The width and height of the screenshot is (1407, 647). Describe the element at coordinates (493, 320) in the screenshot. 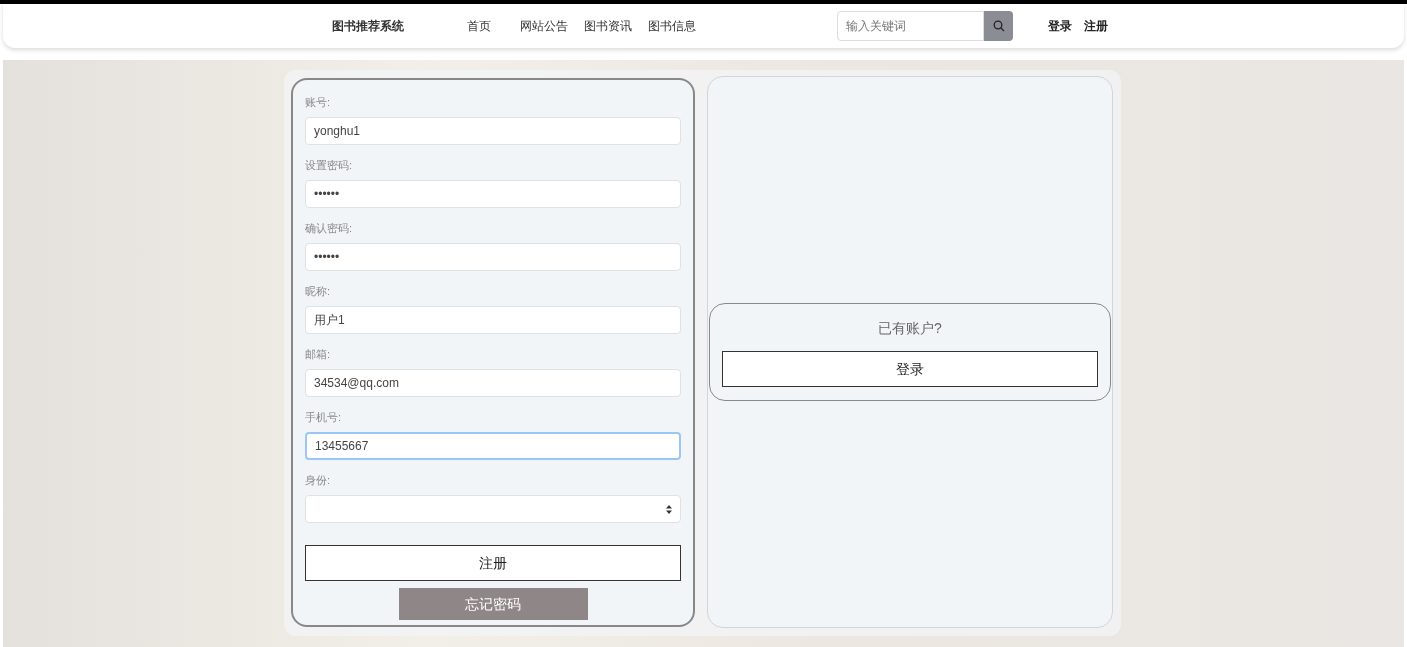

I see `text-input-field: 用户1` at that location.